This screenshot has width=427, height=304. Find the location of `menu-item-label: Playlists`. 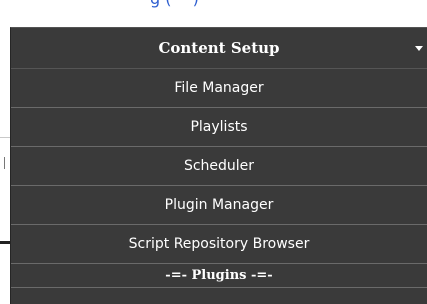

menu-item-label: Playlists is located at coordinates (219, 127).